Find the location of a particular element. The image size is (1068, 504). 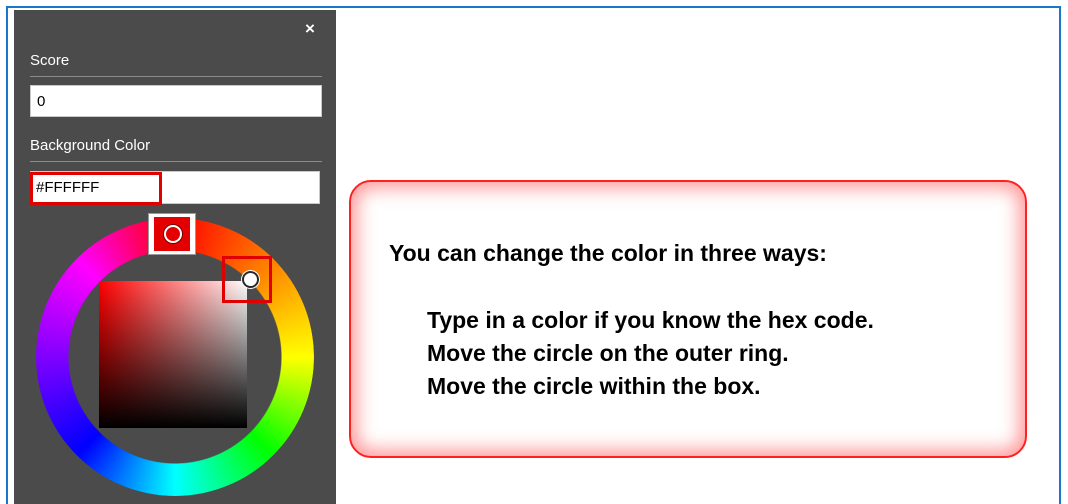

score-divider is located at coordinates (176, 76).